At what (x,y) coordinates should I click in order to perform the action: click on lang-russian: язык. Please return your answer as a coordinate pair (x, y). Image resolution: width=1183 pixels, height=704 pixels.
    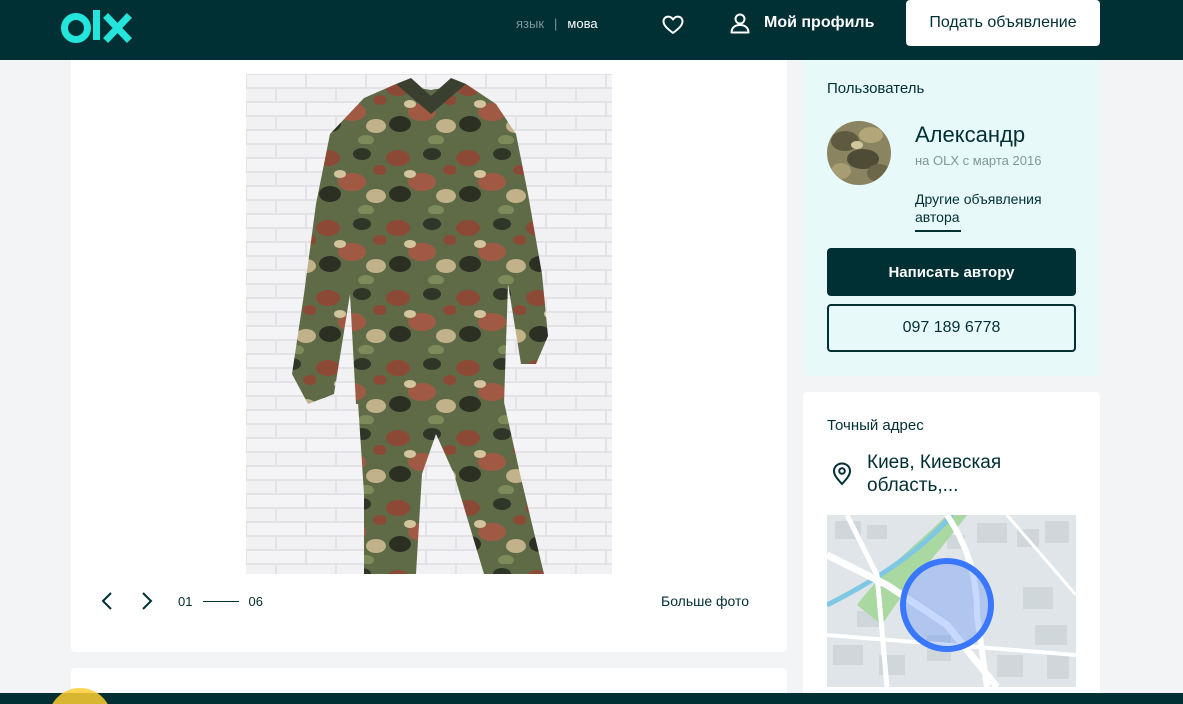
    Looking at the image, I should click on (530, 23).